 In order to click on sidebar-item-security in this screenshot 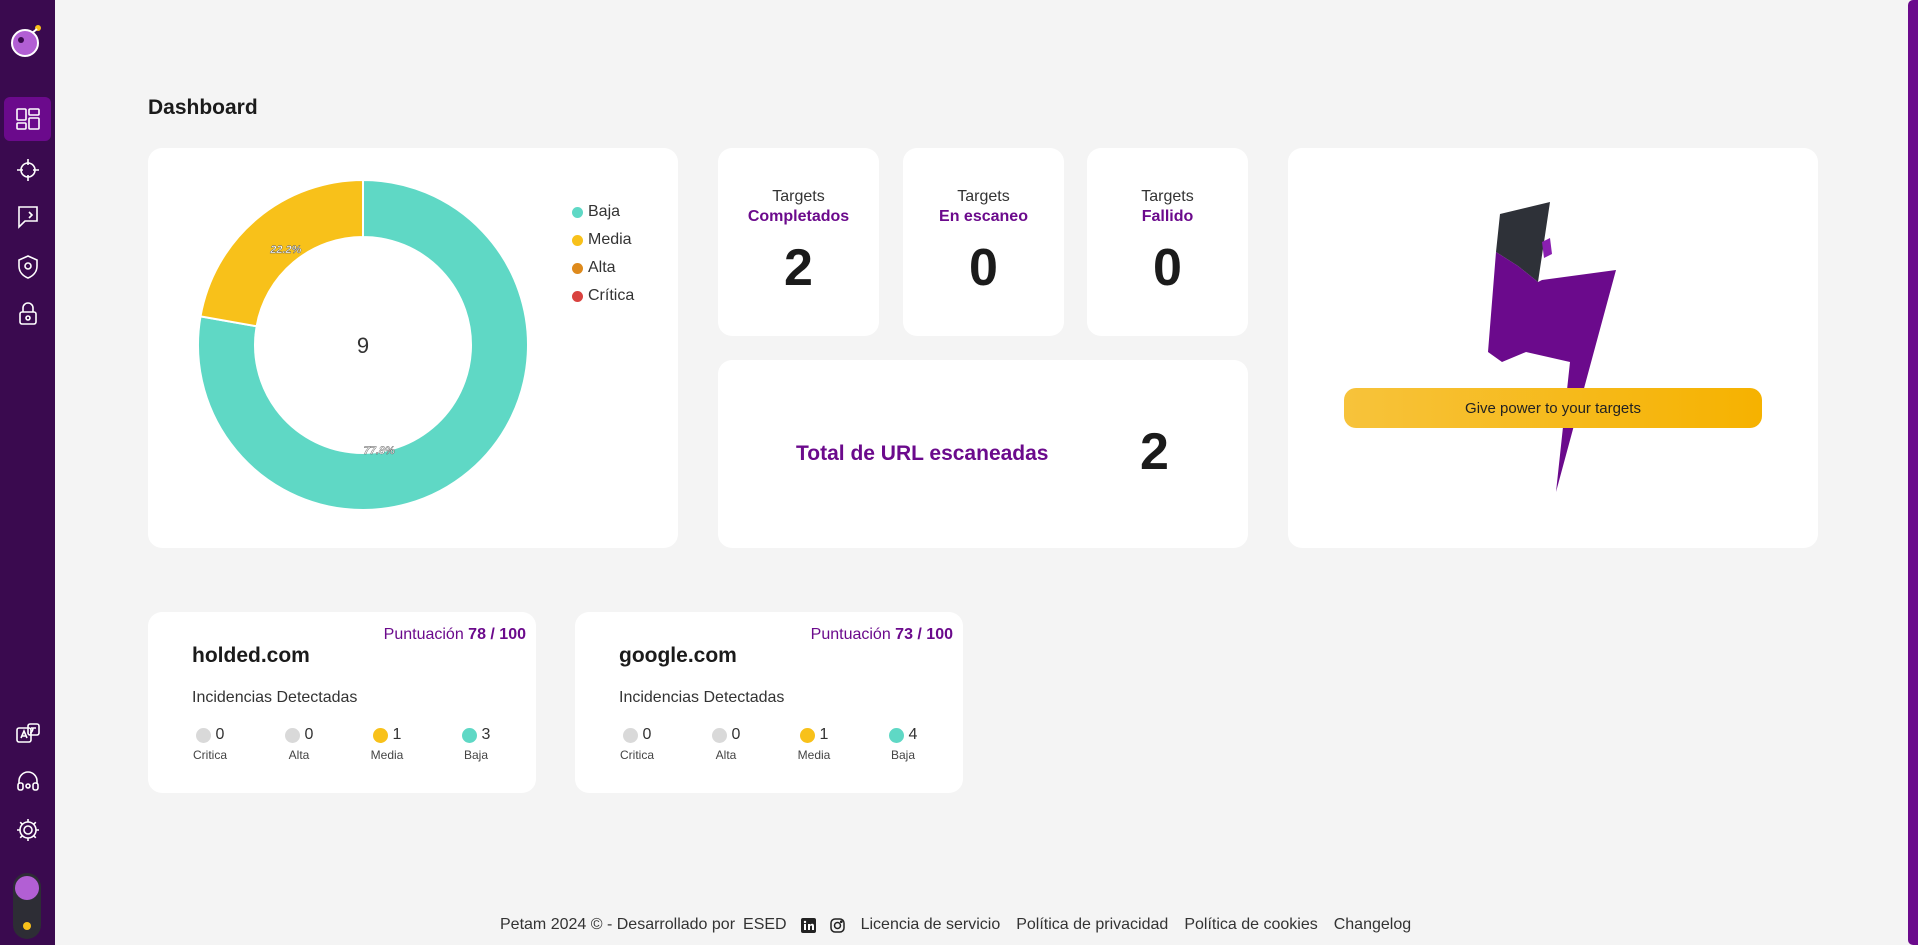, I will do `click(27, 267)`.